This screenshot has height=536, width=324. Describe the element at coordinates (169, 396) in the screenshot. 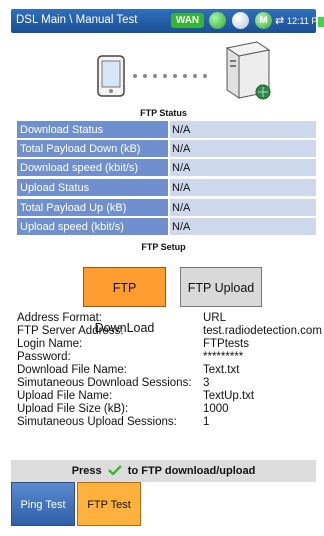

I see `setup-field-upload-file-name: Upload File Name: TextUp.txt` at that location.